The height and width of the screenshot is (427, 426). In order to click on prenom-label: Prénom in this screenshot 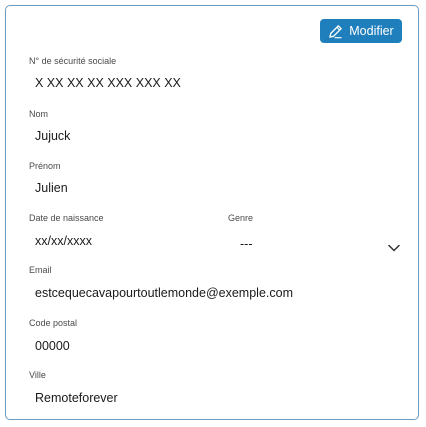, I will do `click(45, 166)`.